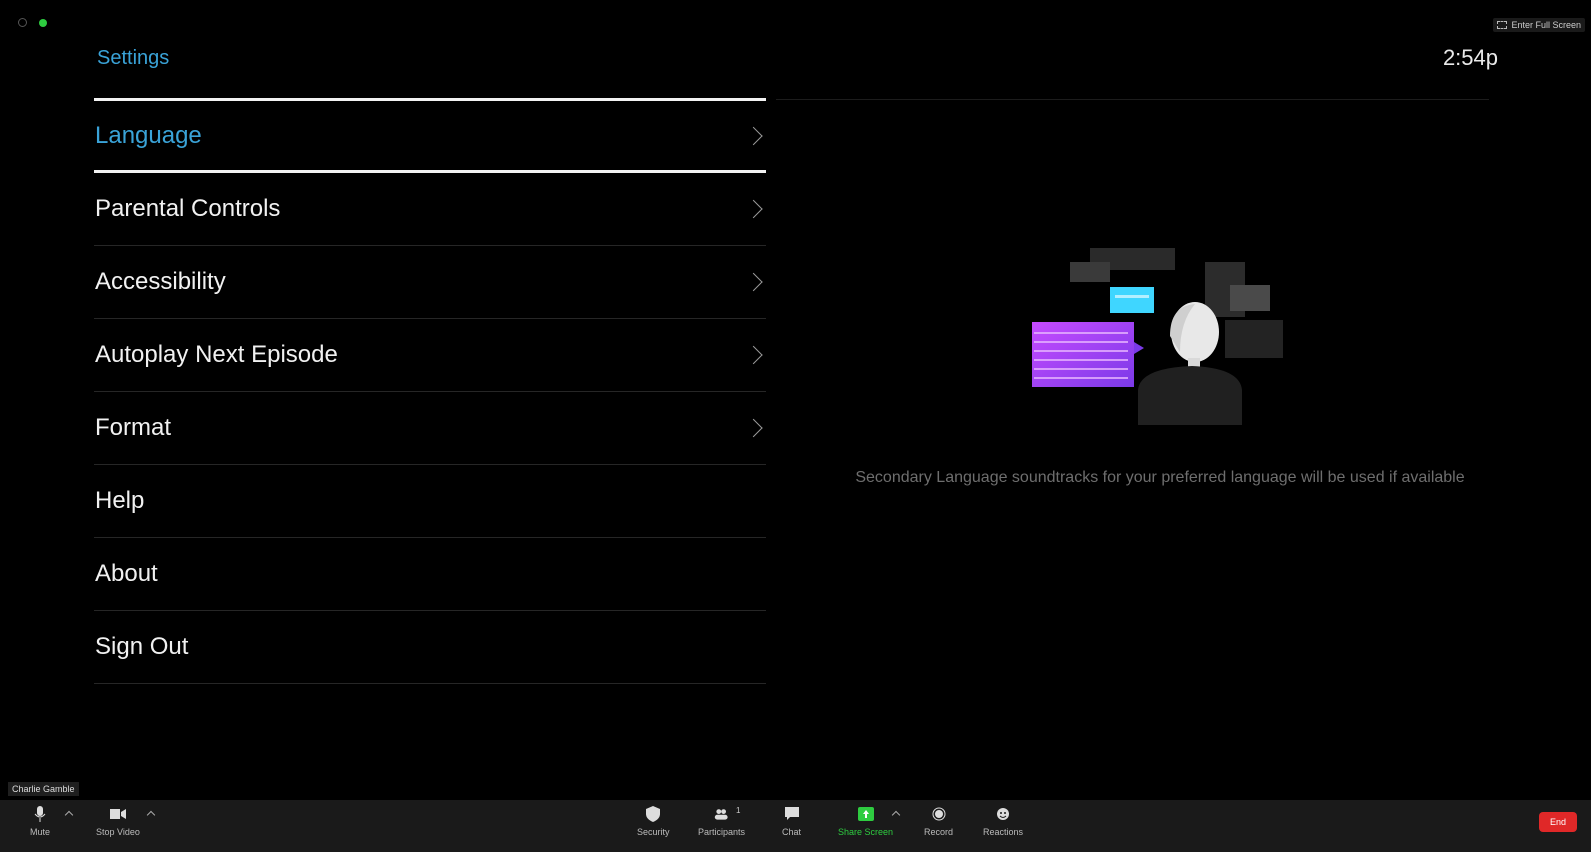  What do you see at coordinates (430, 282) in the screenshot?
I see `menu-item-accessibility: Accessibility` at bounding box center [430, 282].